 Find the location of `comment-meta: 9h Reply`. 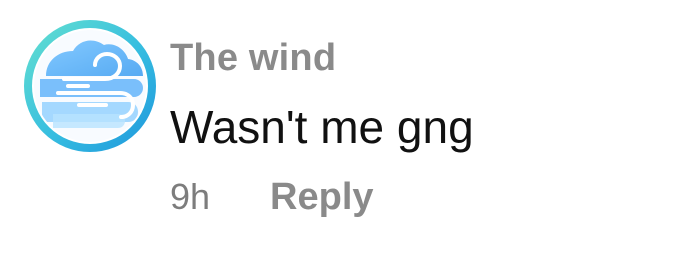

comment-meta: 9h Reply is located at coordinates (272, 197).